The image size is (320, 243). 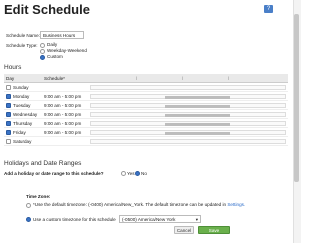 What do you see at coordinates (19, 132) in the screenshot?
I see `day-label: Friday` at bounding box center [19, 132].